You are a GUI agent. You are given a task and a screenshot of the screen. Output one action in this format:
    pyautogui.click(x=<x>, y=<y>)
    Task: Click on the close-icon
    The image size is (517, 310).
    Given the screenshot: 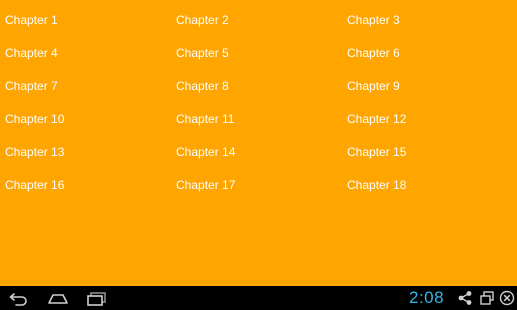 What is the action you would take?
    pyautogui.click(x=507, y=298)
    